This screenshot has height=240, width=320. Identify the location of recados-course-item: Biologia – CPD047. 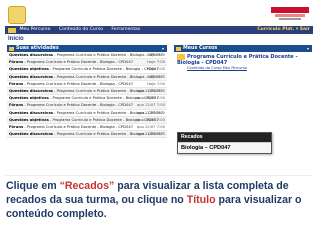
(224, 147).